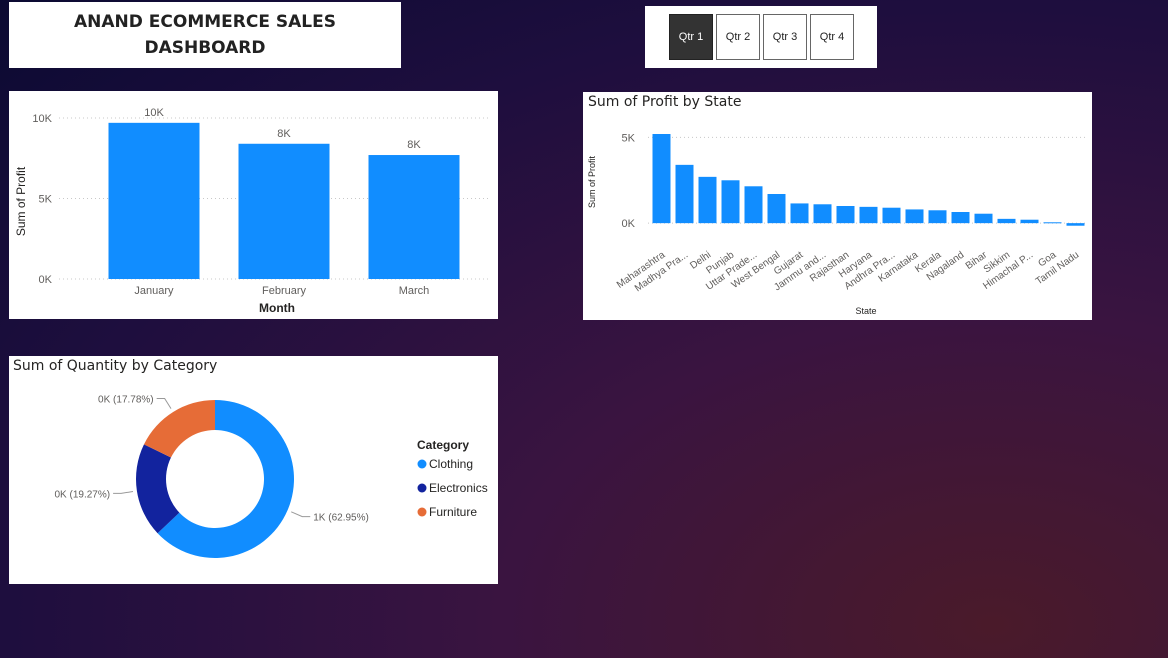  Describe the element at coordinates (422, 512) in the screenshot. I see `legend-marker-furniture` at that location.